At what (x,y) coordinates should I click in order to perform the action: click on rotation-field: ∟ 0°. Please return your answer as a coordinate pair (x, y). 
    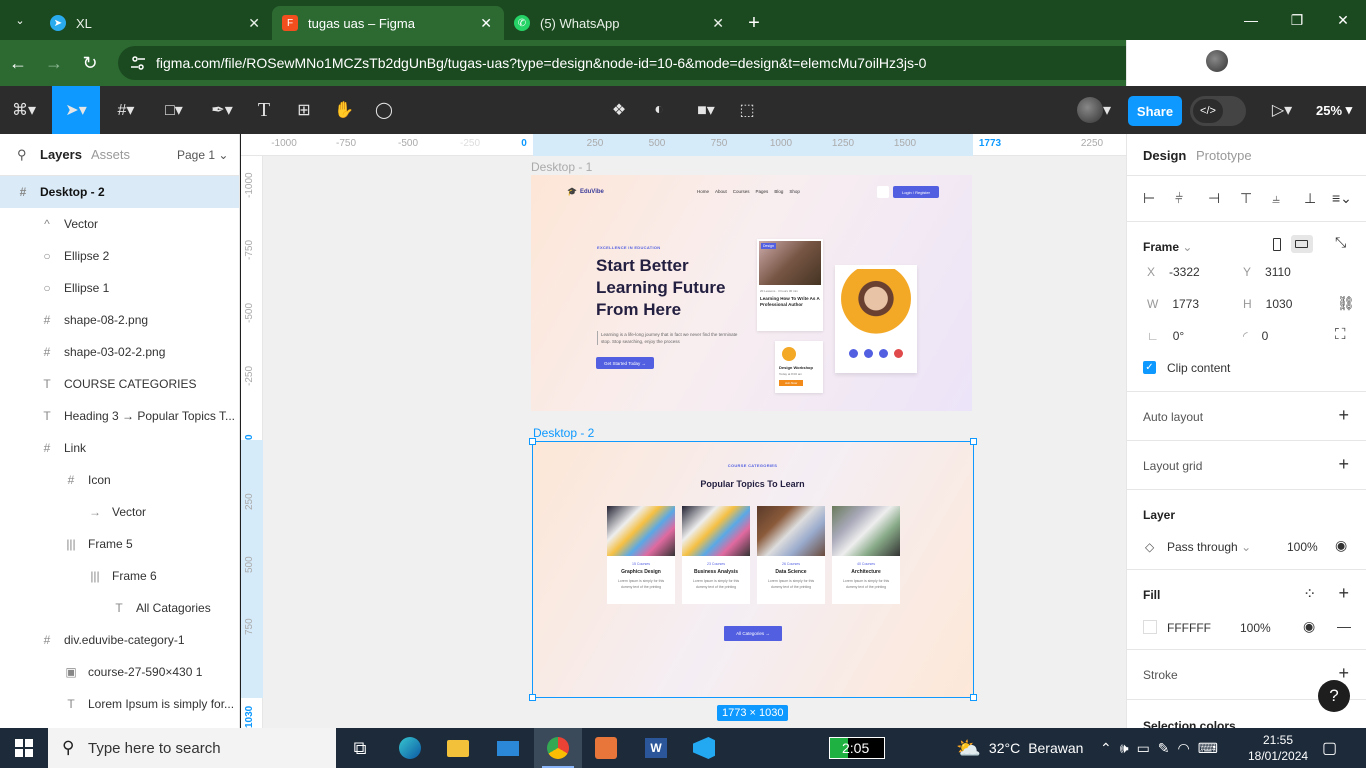
    Looking at the image, I should click on (1165, 336).